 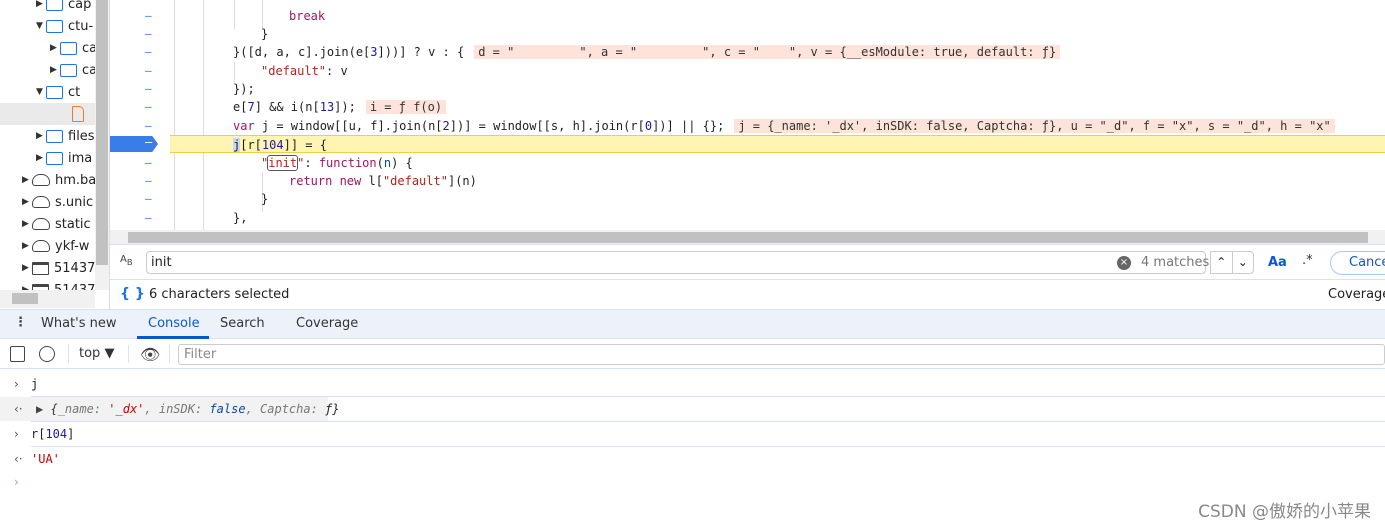 What do you see at coordinates (1277, 262) in the screenshot?
I see `match-case-button: Aa` at bounding box center [1277, 262].